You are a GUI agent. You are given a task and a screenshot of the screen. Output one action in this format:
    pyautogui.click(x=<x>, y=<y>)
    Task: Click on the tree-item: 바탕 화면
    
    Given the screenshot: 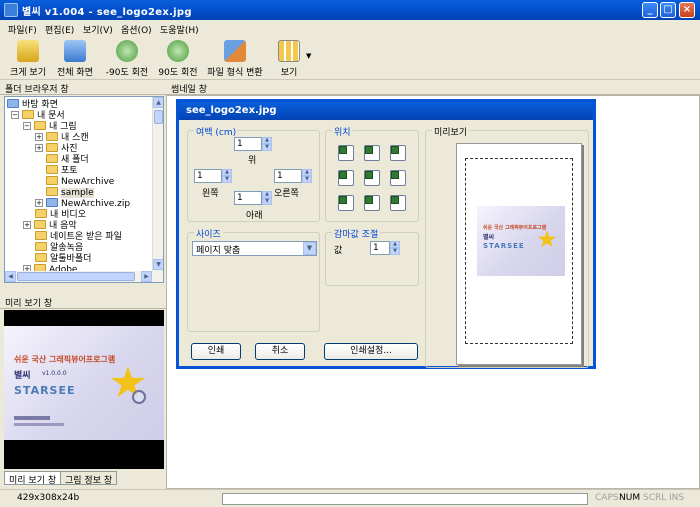 What is the action you would take?
    pyautogui.click(x=32, y=104)
    